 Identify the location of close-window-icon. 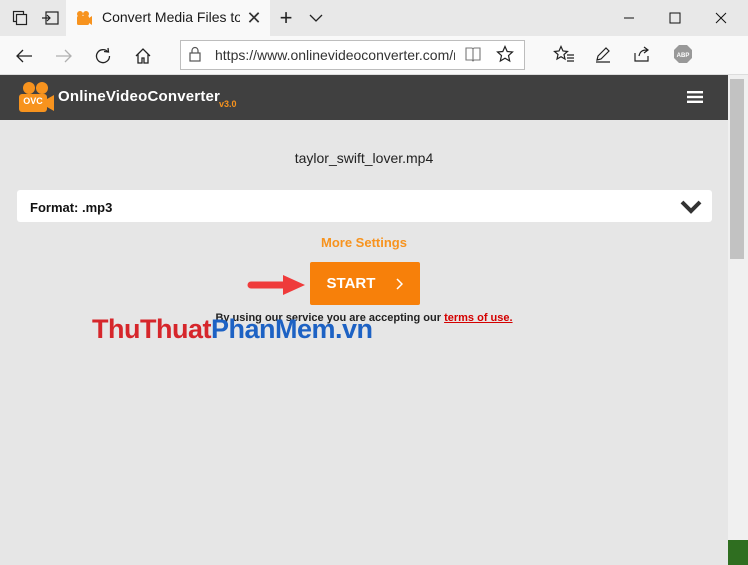
(721, 18).